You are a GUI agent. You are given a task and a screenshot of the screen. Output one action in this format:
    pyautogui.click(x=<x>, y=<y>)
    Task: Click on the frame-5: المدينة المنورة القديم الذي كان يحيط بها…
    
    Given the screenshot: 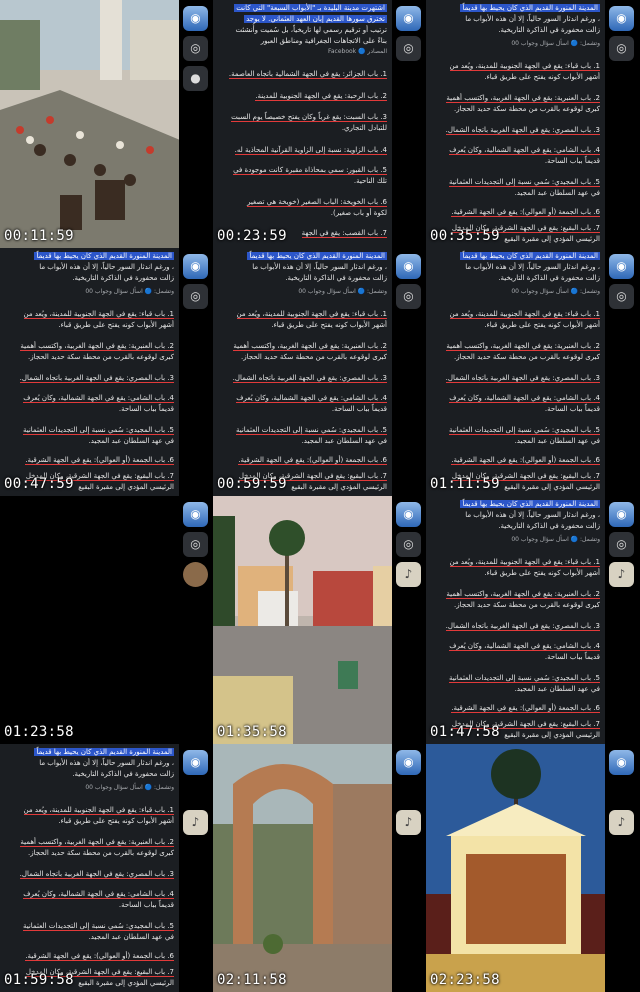 What is the action you would take?
    pyautogui.click(x=319, y=372)
    